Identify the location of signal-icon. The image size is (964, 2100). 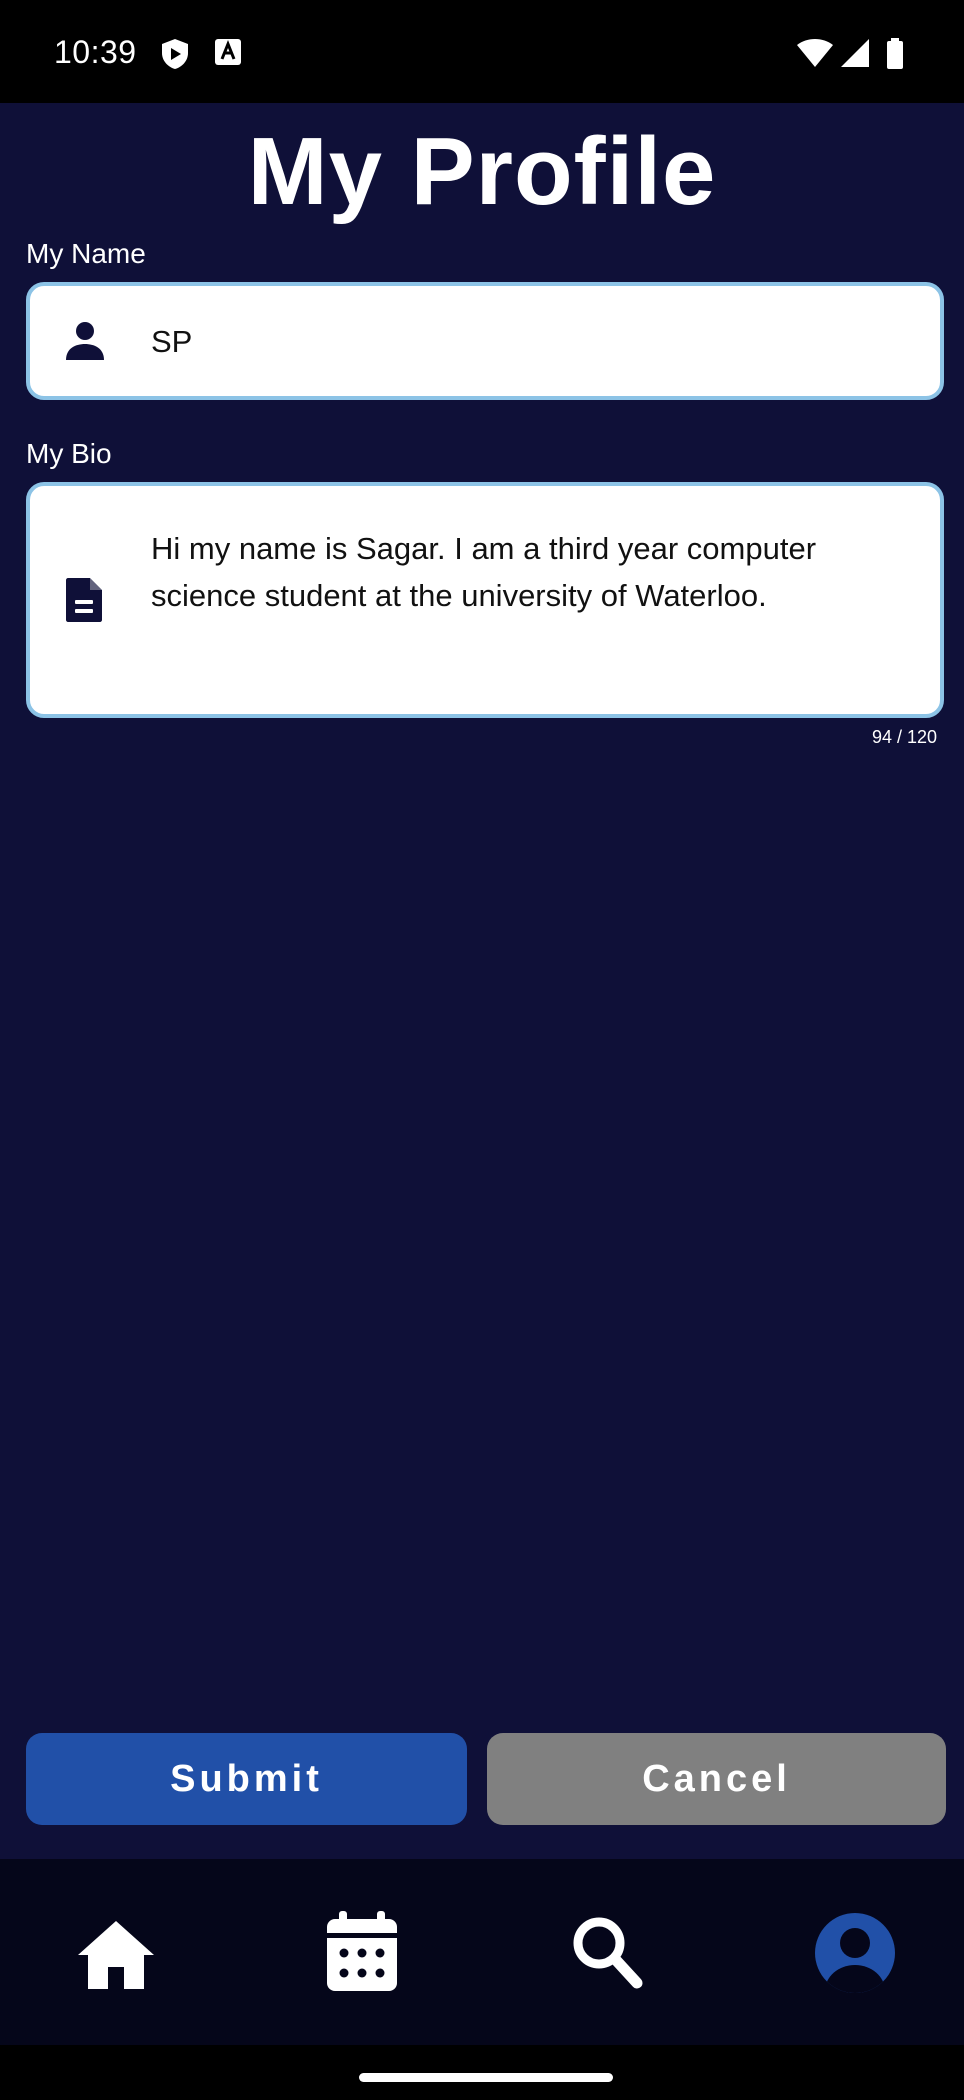
(855, 55).